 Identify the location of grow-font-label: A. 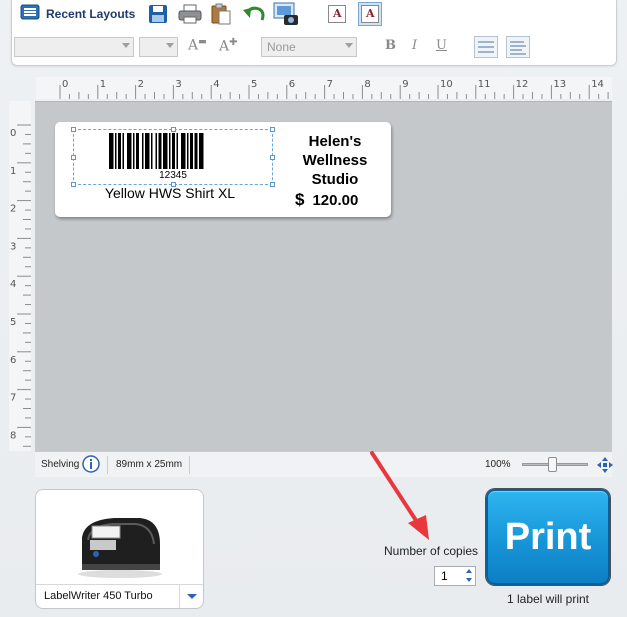
(224, 46).